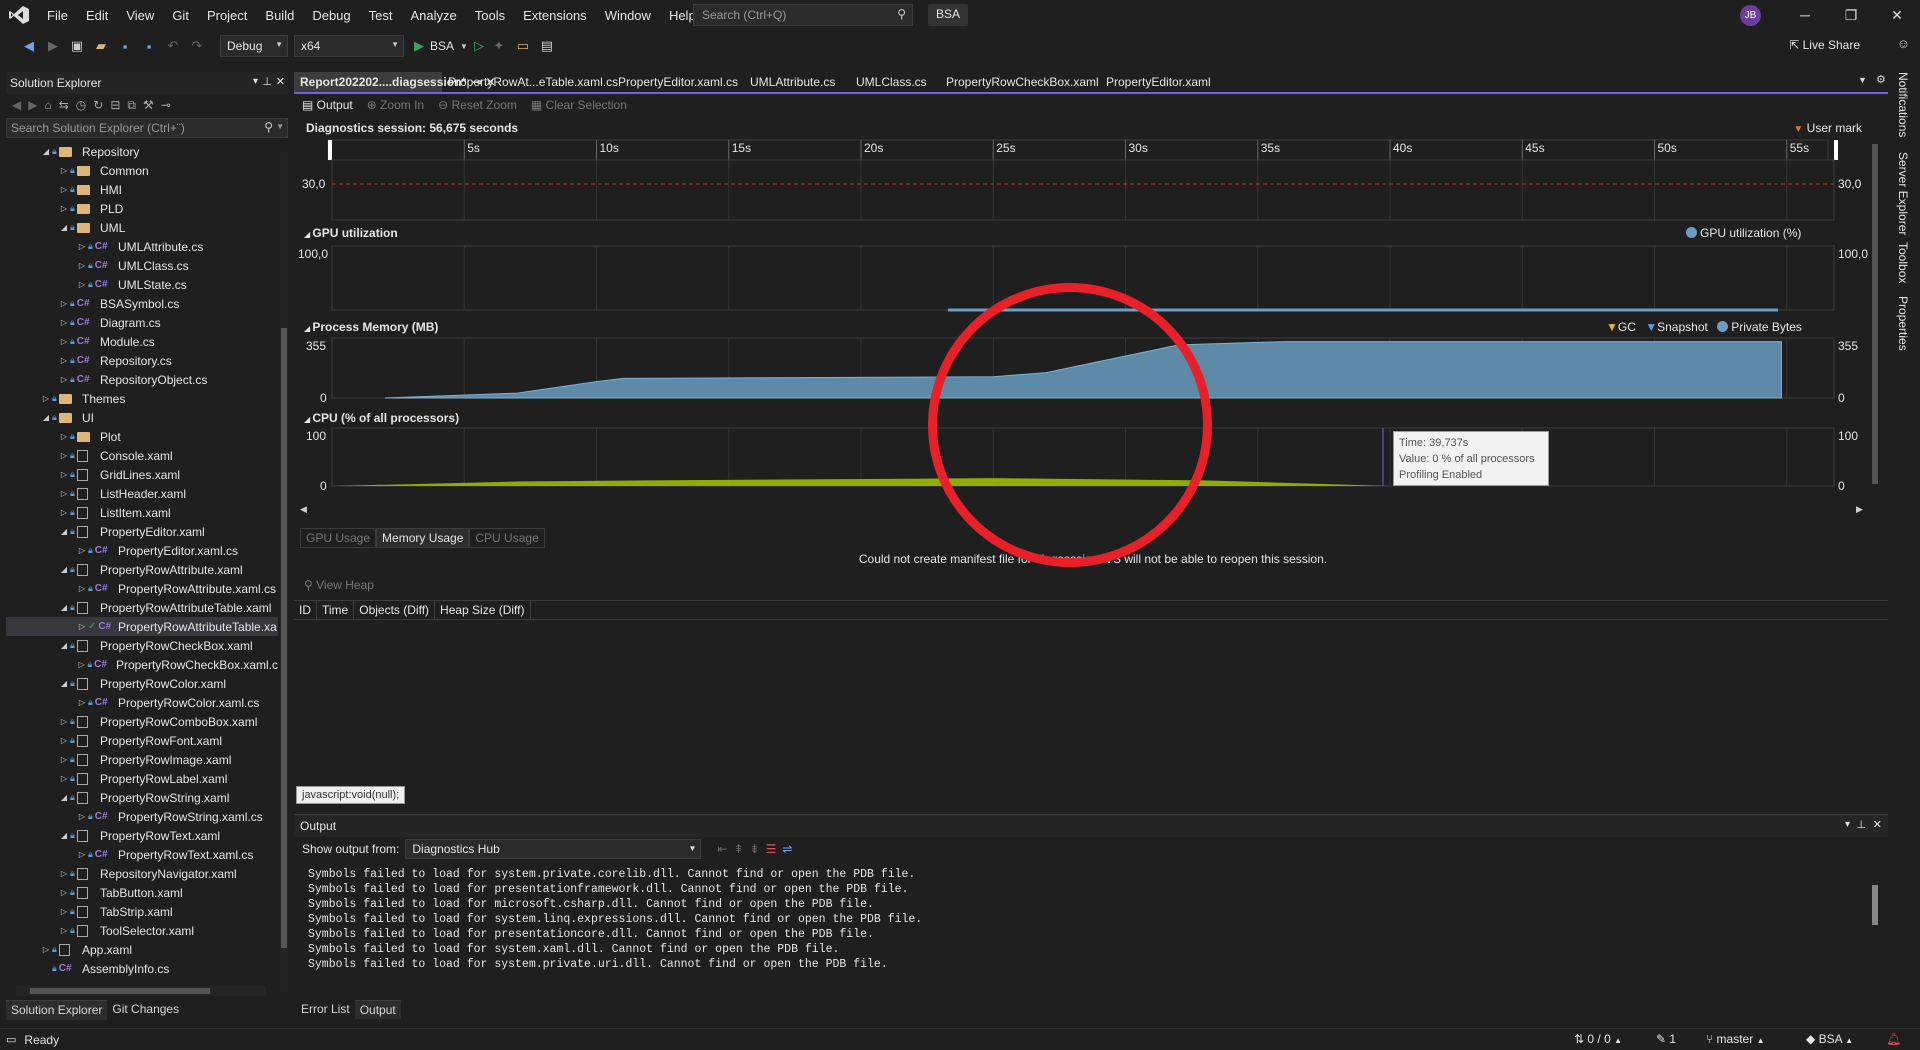  What do you see at coordinates (227, 15) in the screenshot?
I see `menu-item-project: Project` at bounding box center [227, 15].